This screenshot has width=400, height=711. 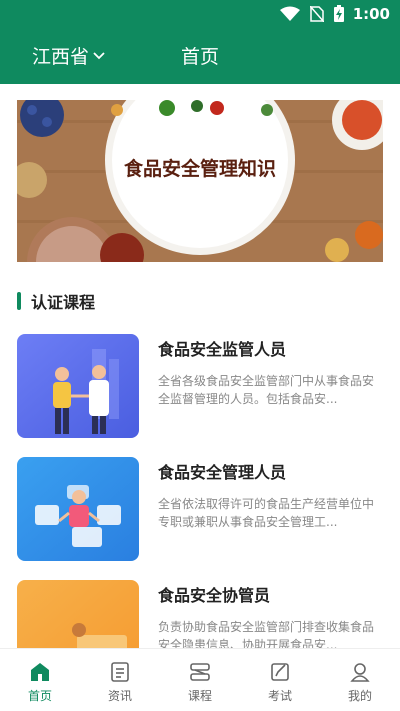 I want to click on nav-label: 首页, so click(x=39, y=696).